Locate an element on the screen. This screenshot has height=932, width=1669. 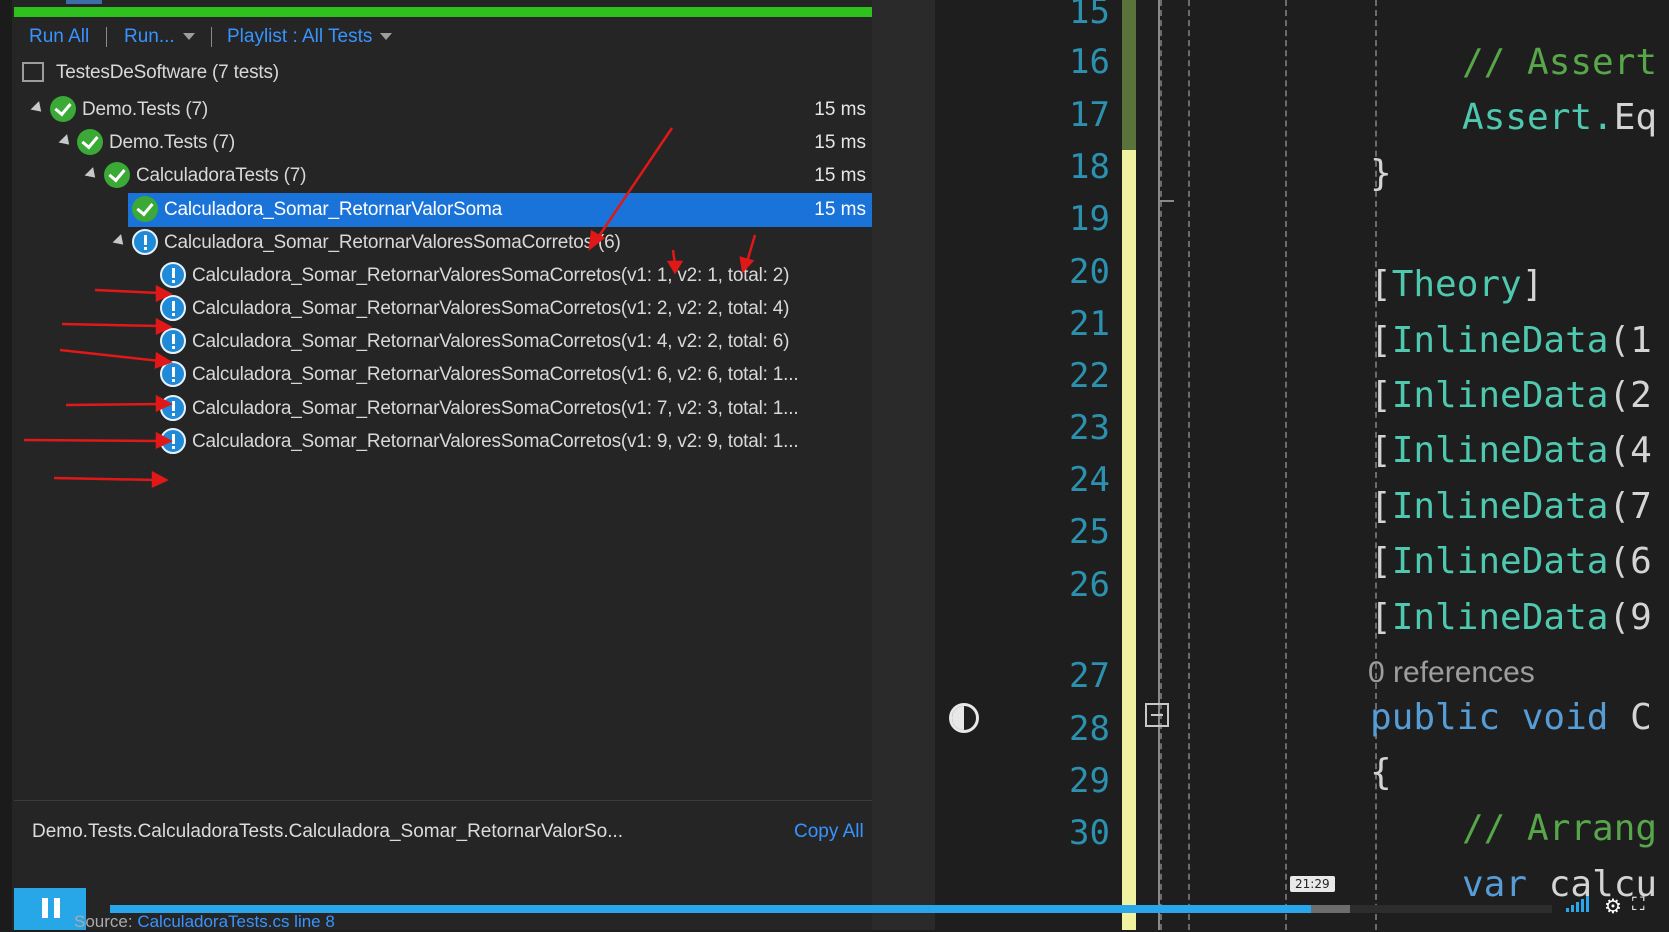
test-tree-item: Calculadora_Somar_RetornarValorSoma 15 ms is located at coordinates (500, 210).